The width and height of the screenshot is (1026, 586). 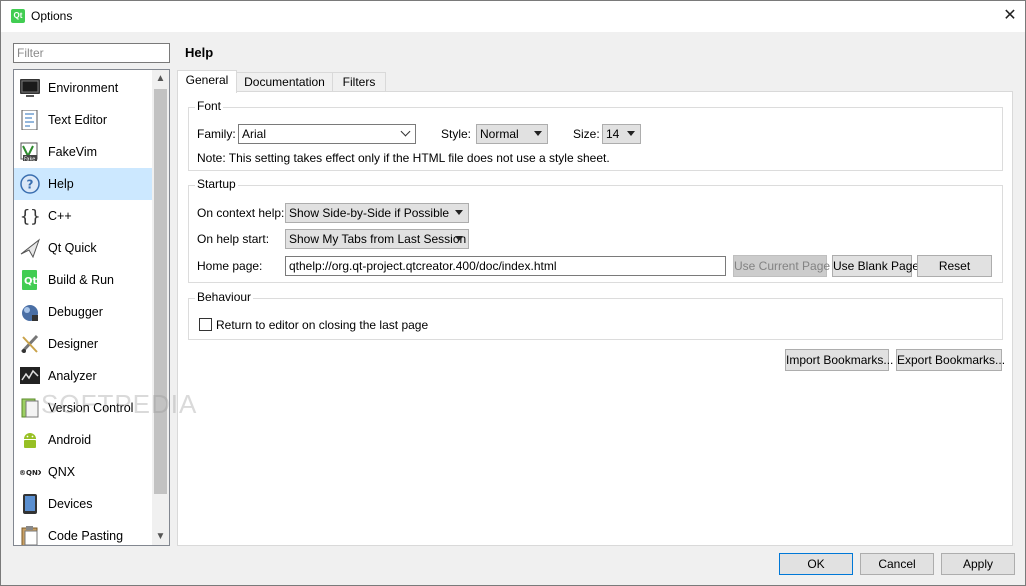 What do you see at coordinates (29, 120) in the screenshot?
I see `text-editor-icon` at bounding box center [29, 120].